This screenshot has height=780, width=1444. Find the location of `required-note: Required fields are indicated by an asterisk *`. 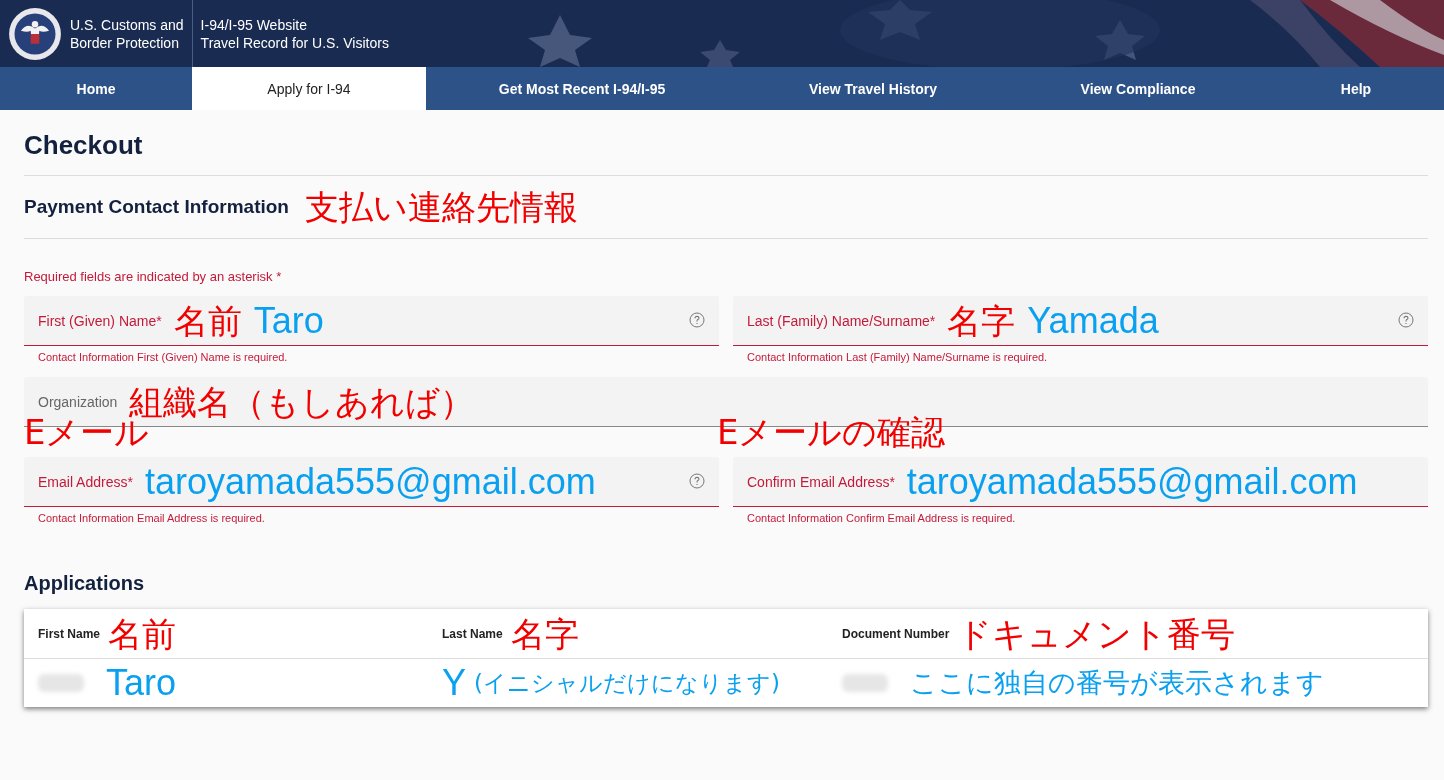

required-note: Required fields are indicated by an asterisk * is located at coordinates (153, 276).